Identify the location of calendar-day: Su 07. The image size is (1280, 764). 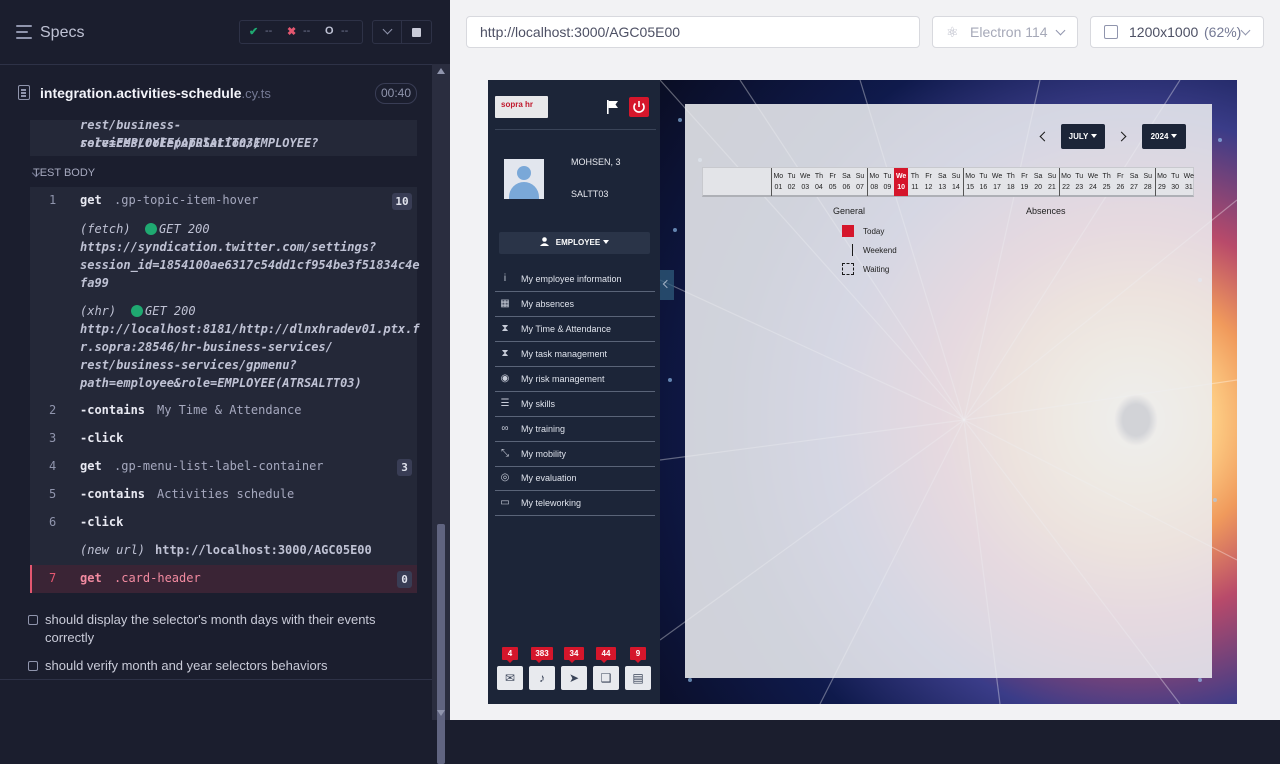
(860, 182).